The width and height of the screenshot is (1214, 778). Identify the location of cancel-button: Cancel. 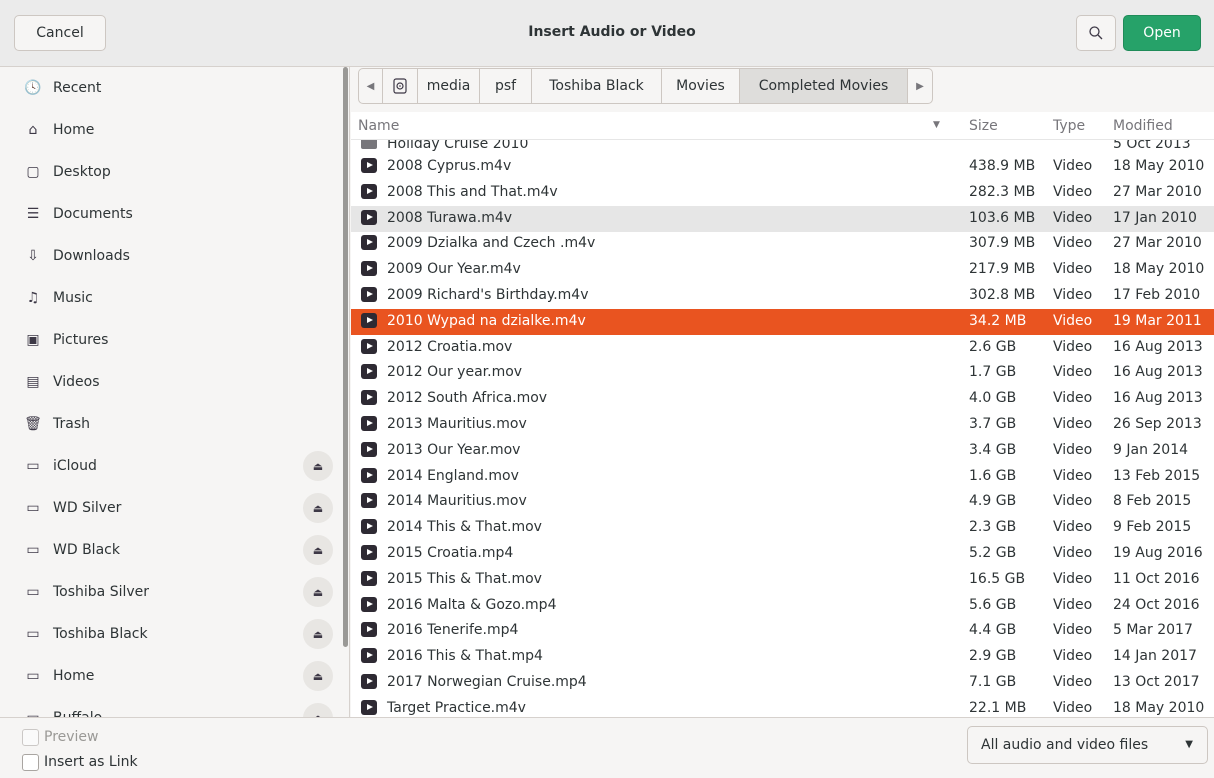
(60, 33).